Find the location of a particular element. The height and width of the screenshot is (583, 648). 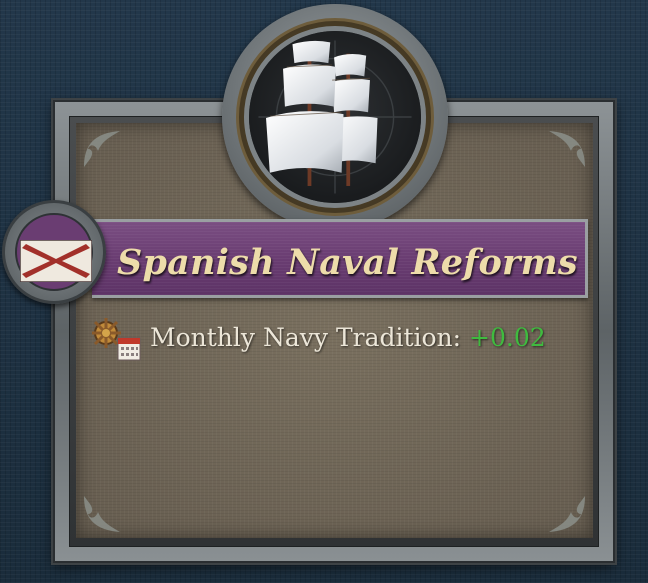

effect-modifier-line: Monthly Navy Tradition: +0.02 is located at coordinates (348, 338).